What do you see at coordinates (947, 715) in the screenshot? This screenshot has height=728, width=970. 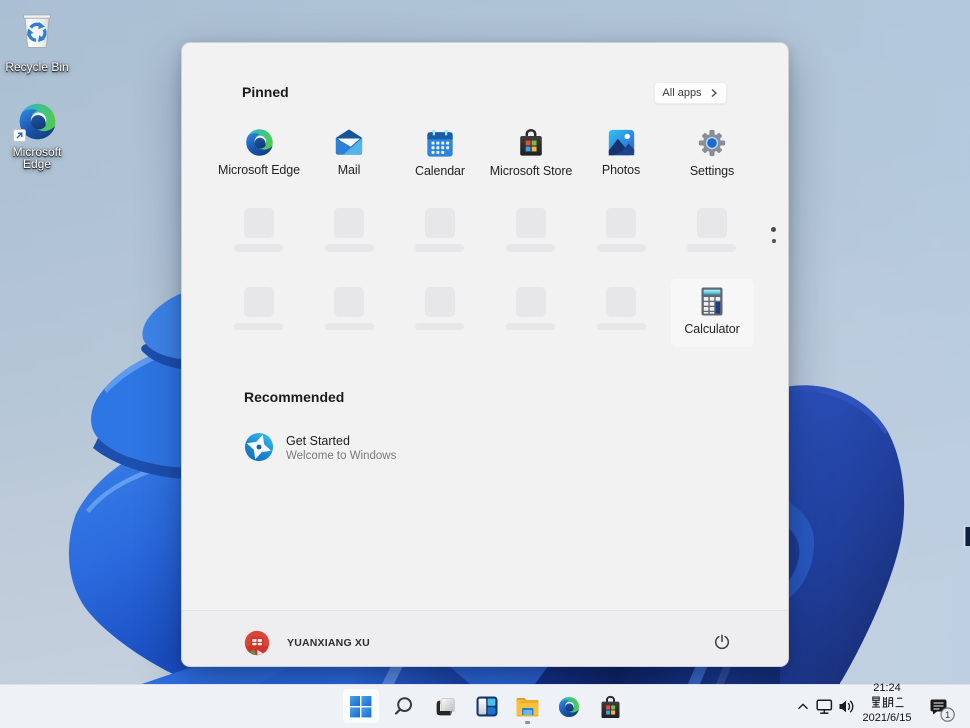 I see `svg-text: 1` at bounding box center [947, 715].